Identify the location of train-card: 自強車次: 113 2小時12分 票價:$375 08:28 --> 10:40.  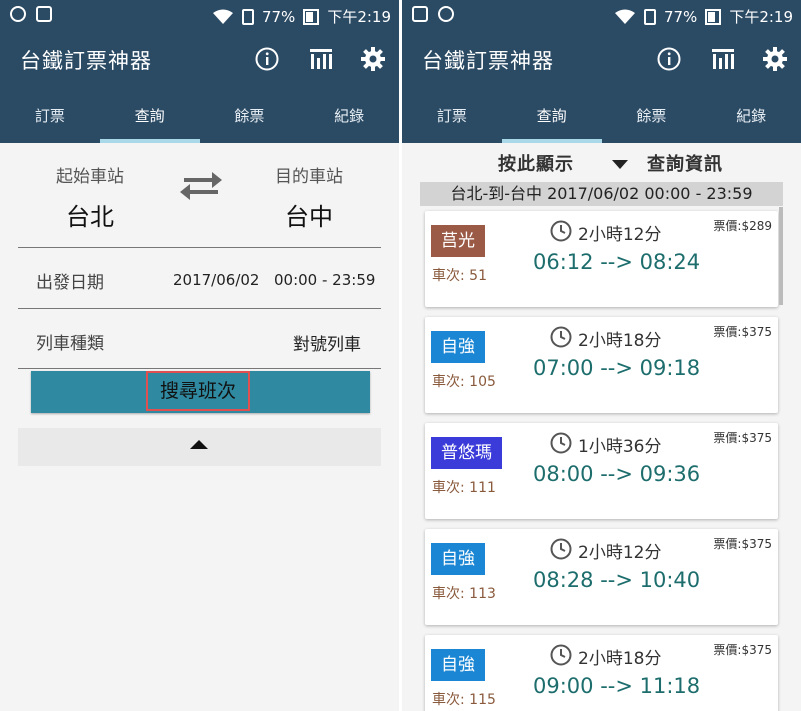
(601, 577).